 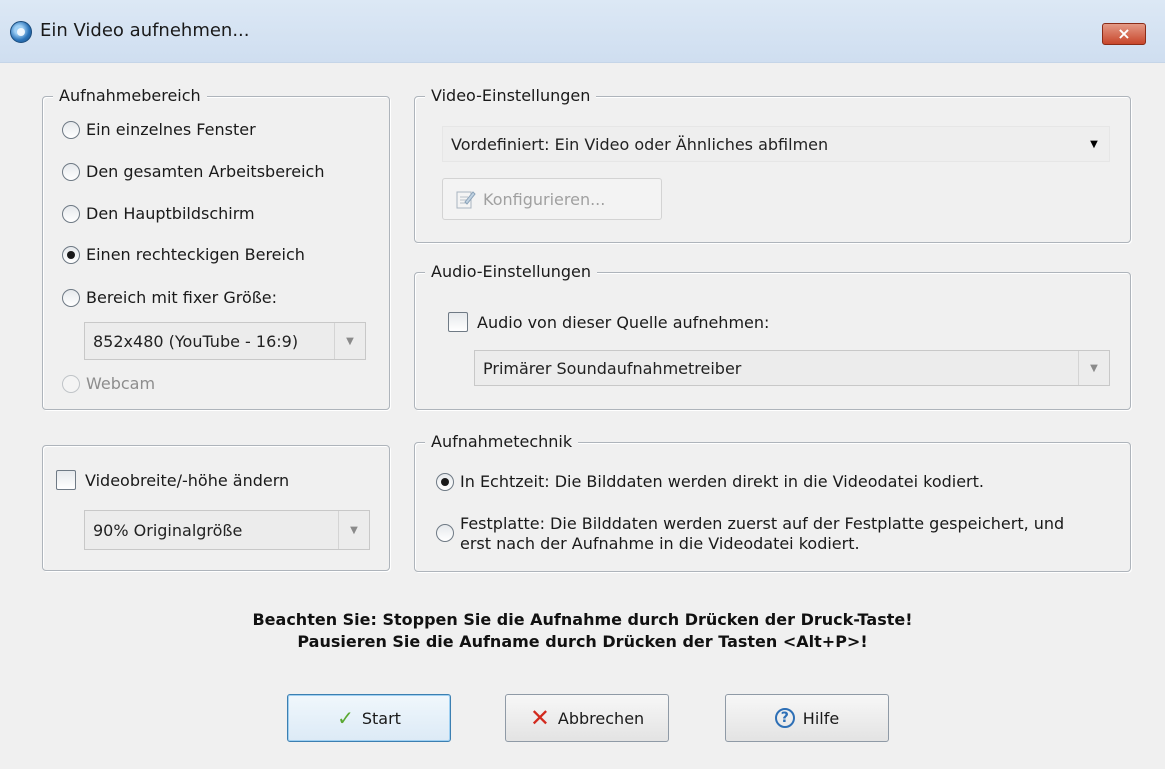 I want to click on edit-settings-icon, so click(x=466, y=200).